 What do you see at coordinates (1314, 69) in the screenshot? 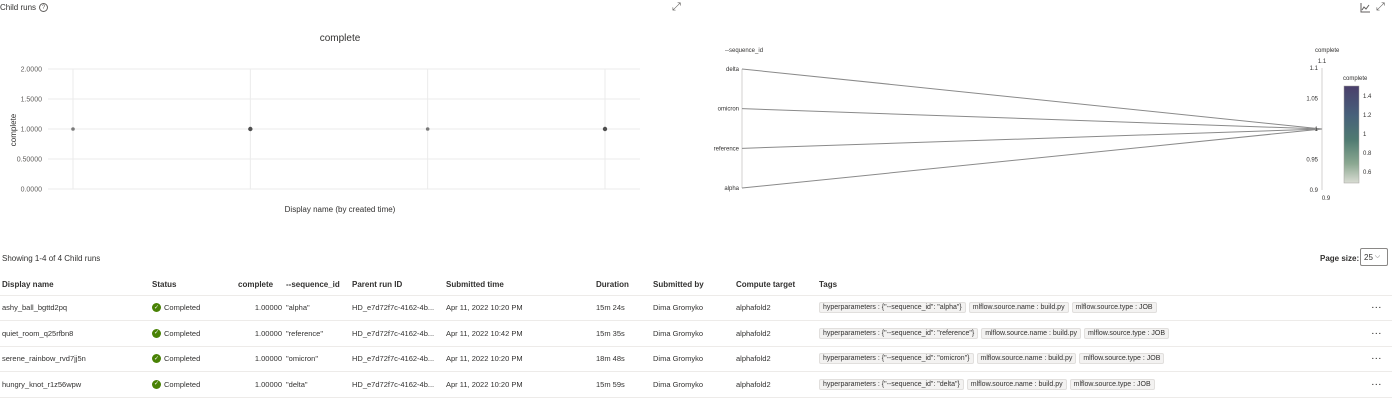
I see `complete-tick-label: 1.1` at bounding box center [1314, 69].